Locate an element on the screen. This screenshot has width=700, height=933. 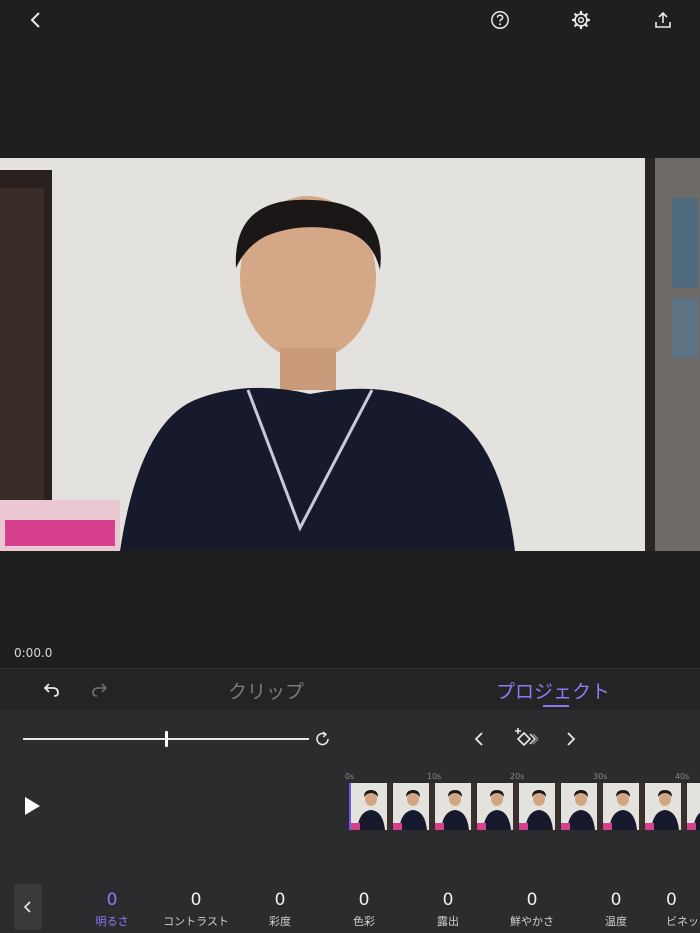
timeline-filmstrip is located at coordinates (524, 806).